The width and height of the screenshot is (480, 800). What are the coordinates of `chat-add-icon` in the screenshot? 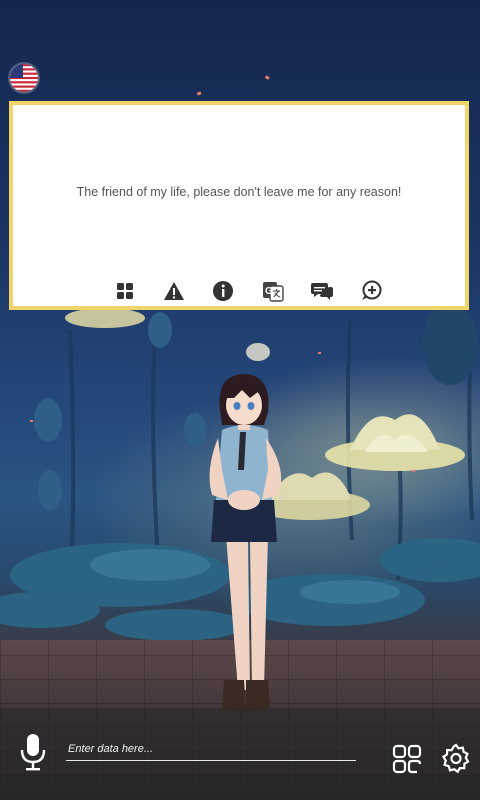 It's located at (371, 290).